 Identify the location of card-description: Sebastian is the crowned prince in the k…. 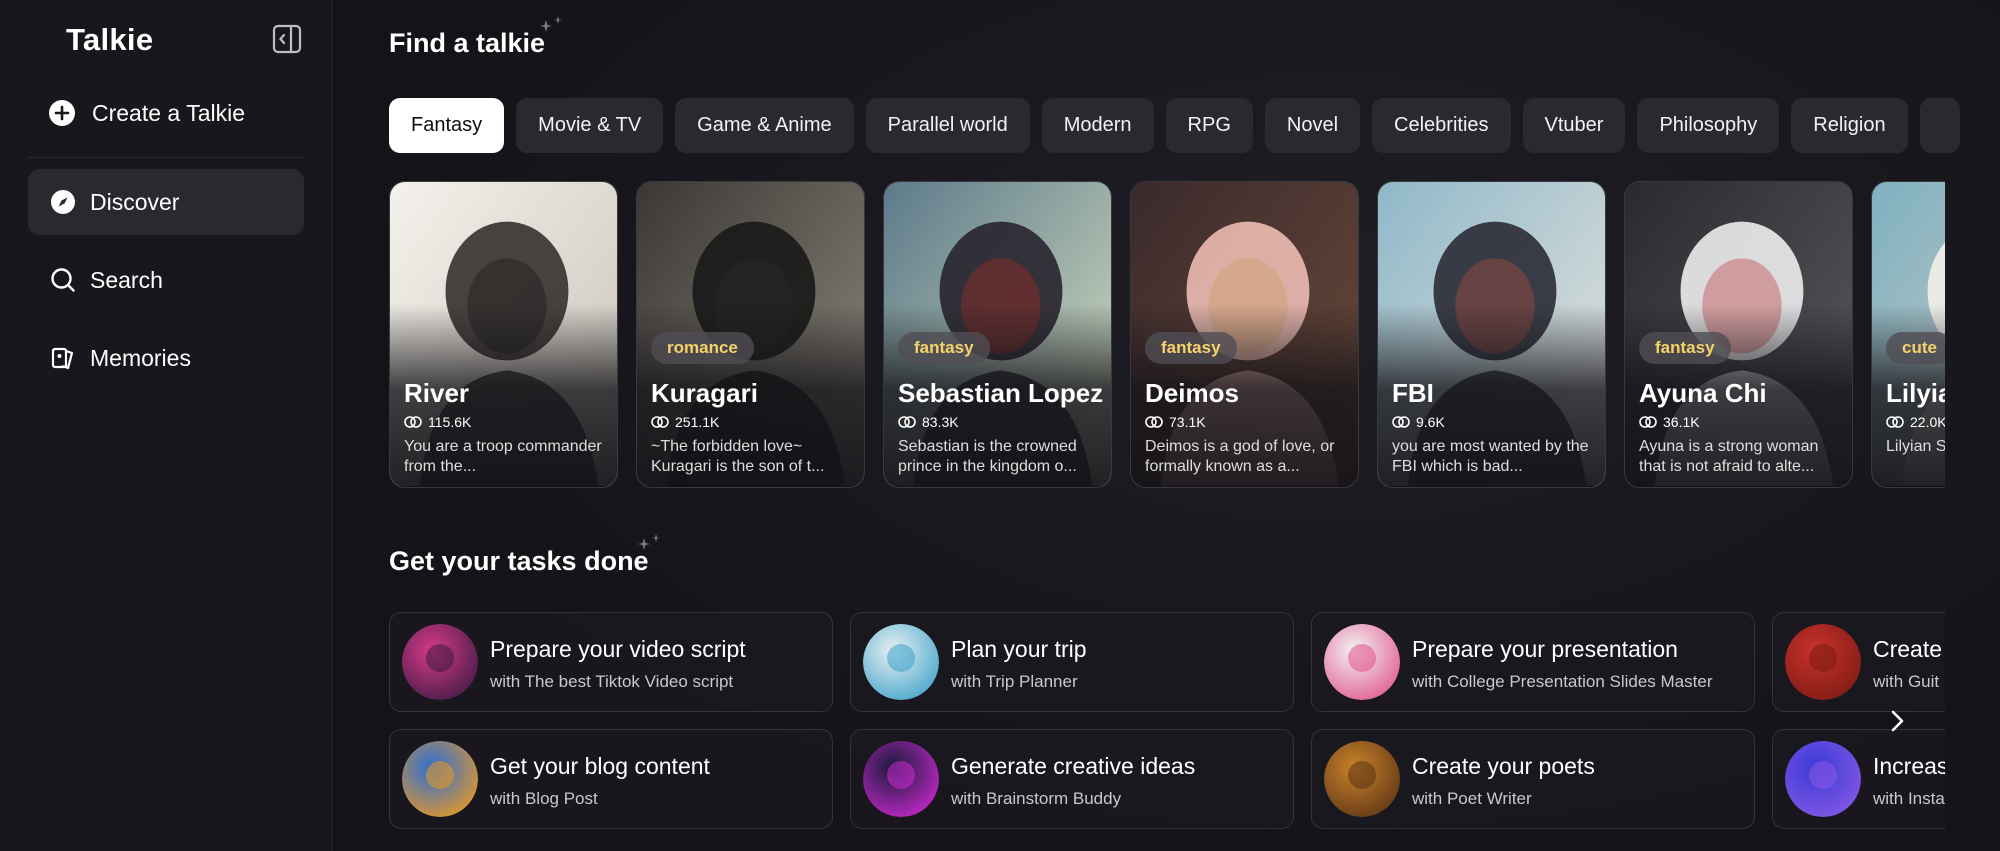
(987, 456).